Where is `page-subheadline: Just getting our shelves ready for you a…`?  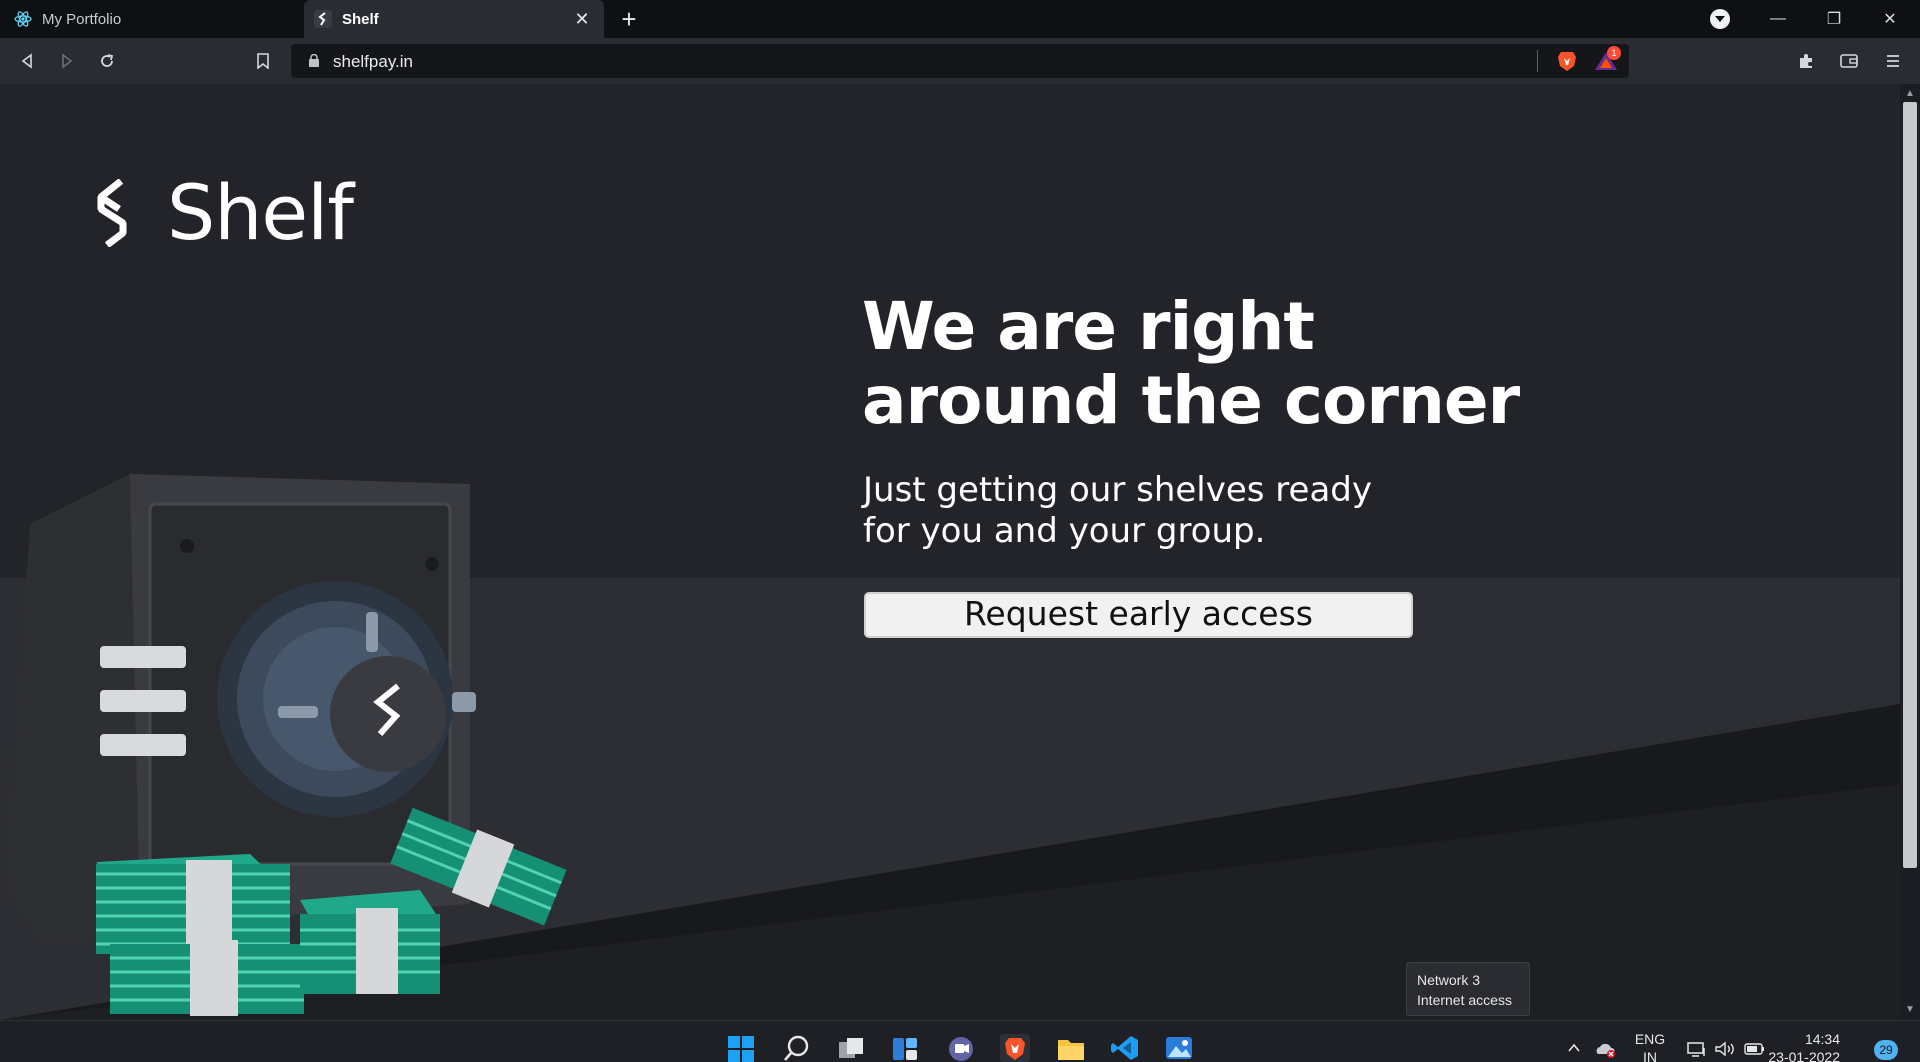
page-subheadline: Just getting our shelves ready for you a… is located at coordinates (1117, 511).